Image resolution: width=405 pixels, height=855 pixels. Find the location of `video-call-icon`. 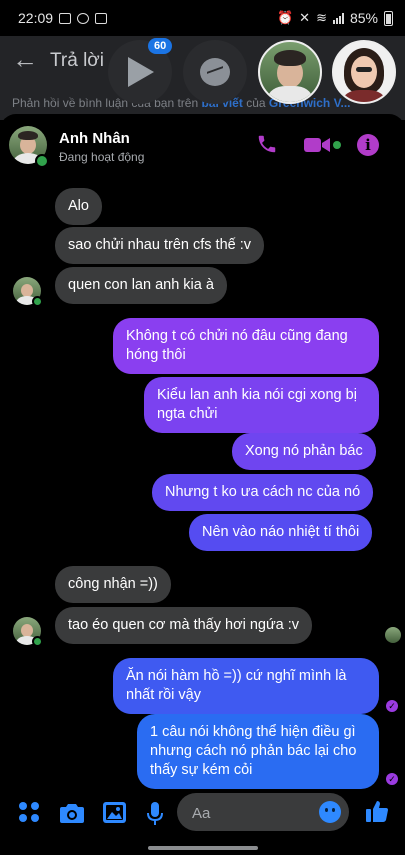

video-call-icon is located at coordinates (317, 145).